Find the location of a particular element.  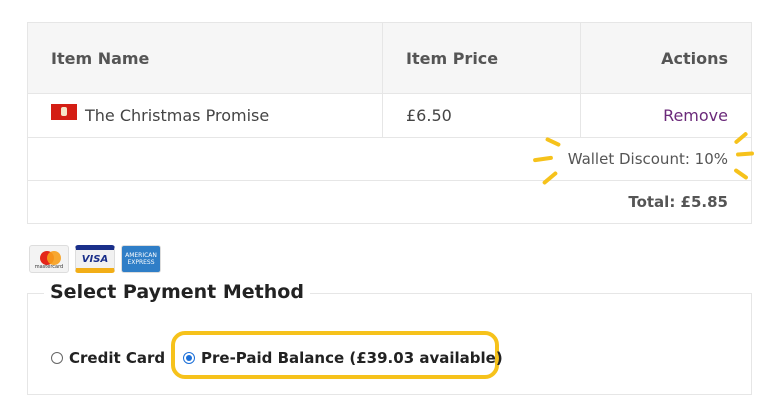

total-row: Total: £5.85 is located at coordinates (389, 201).